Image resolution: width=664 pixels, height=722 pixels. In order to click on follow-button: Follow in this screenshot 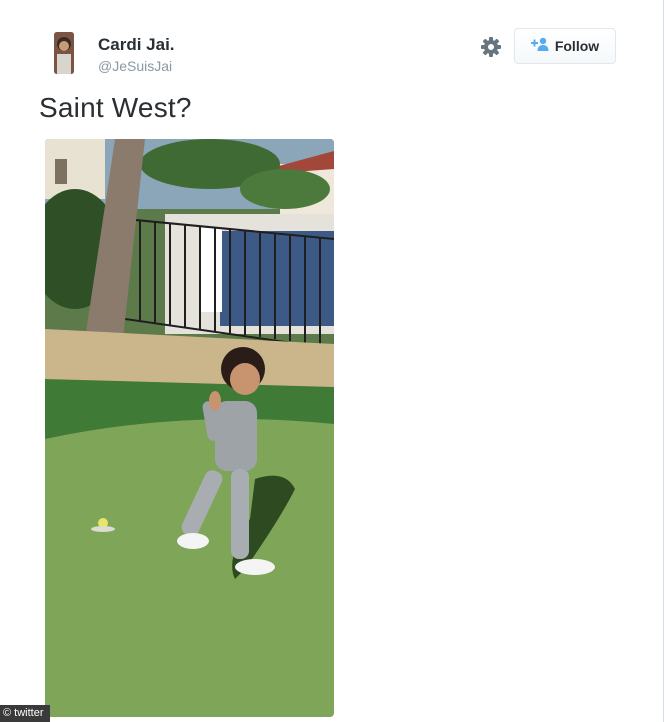, I will do `click(565, 46)`.